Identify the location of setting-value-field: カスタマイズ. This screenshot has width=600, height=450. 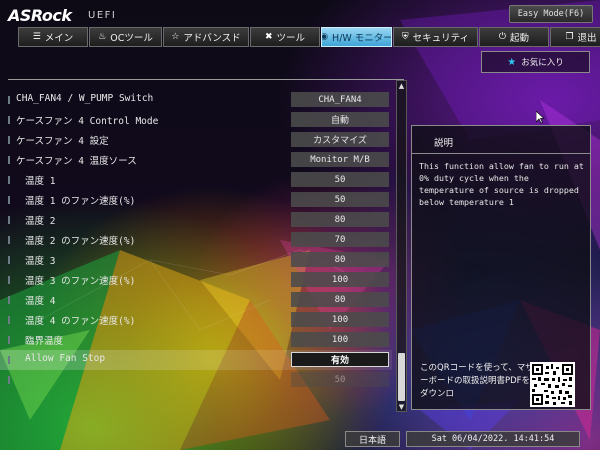
(340, 139).